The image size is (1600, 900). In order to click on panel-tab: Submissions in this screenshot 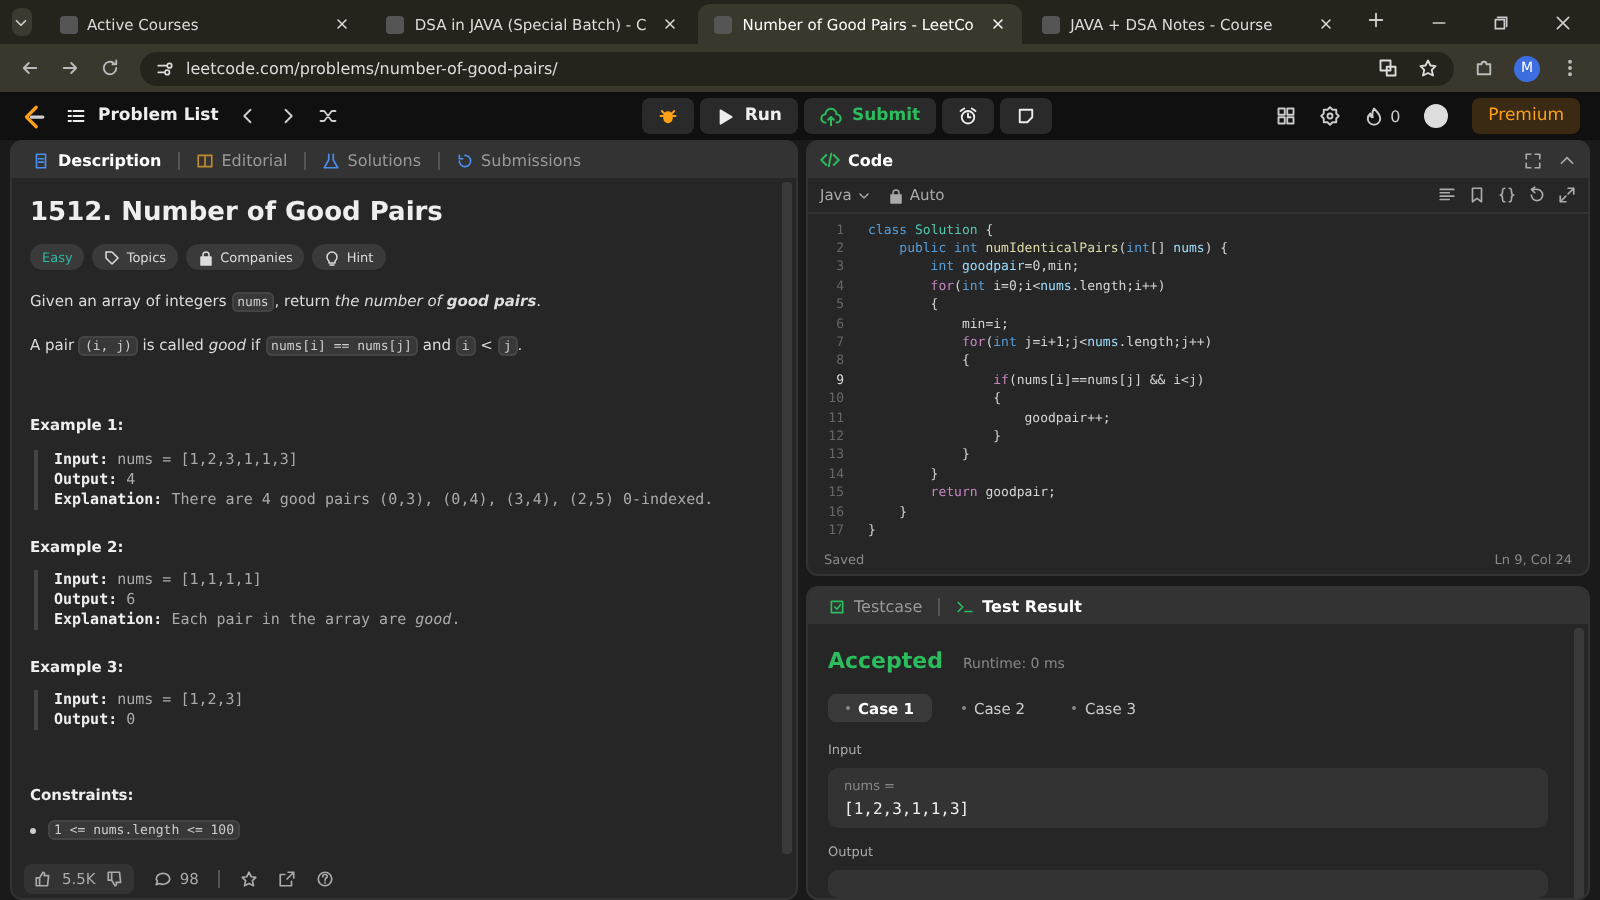, I will do `click(518, 160)`.